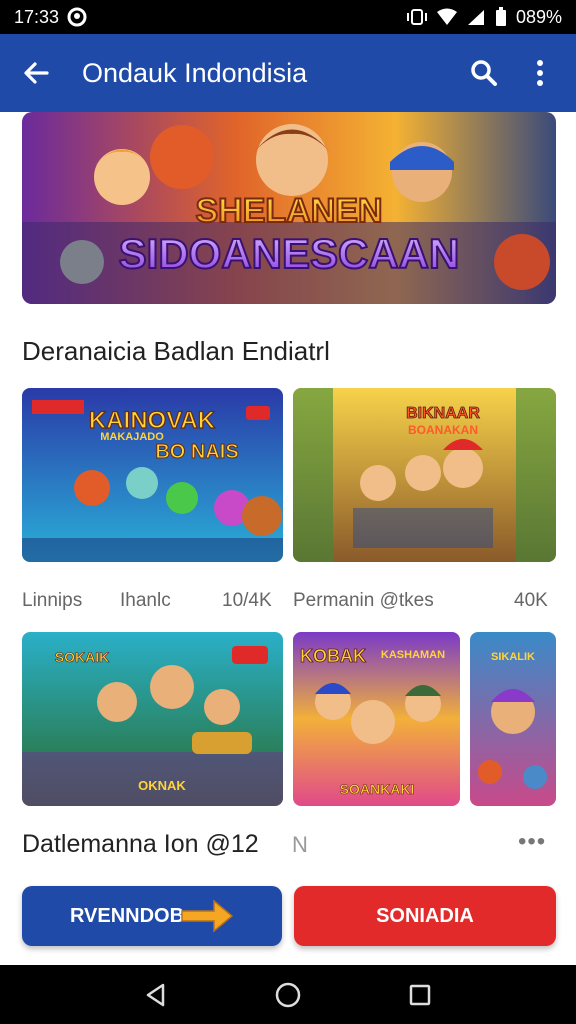 This screenshot has height=1024, width=576. I want to click on game-card-2-title-line1: BIKNAAR, so click(443, 413).